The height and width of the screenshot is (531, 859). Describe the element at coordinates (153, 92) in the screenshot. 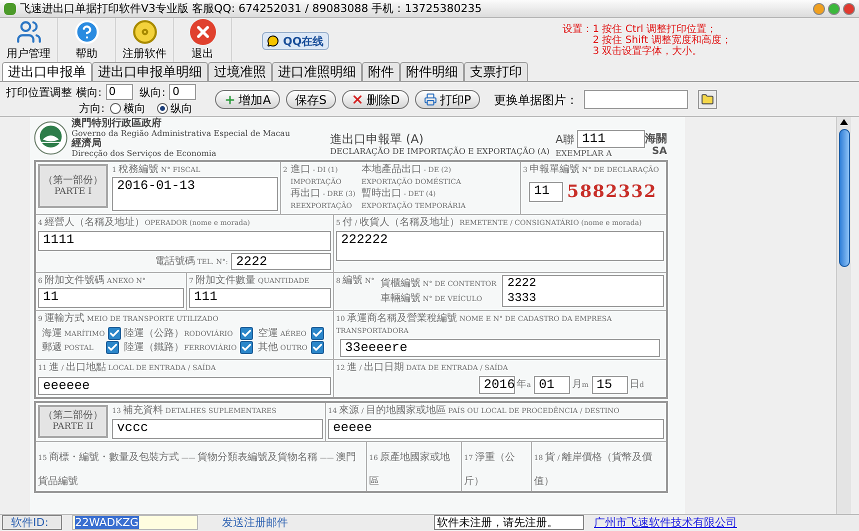

I see `vertical-label: 纵向:` at that location.